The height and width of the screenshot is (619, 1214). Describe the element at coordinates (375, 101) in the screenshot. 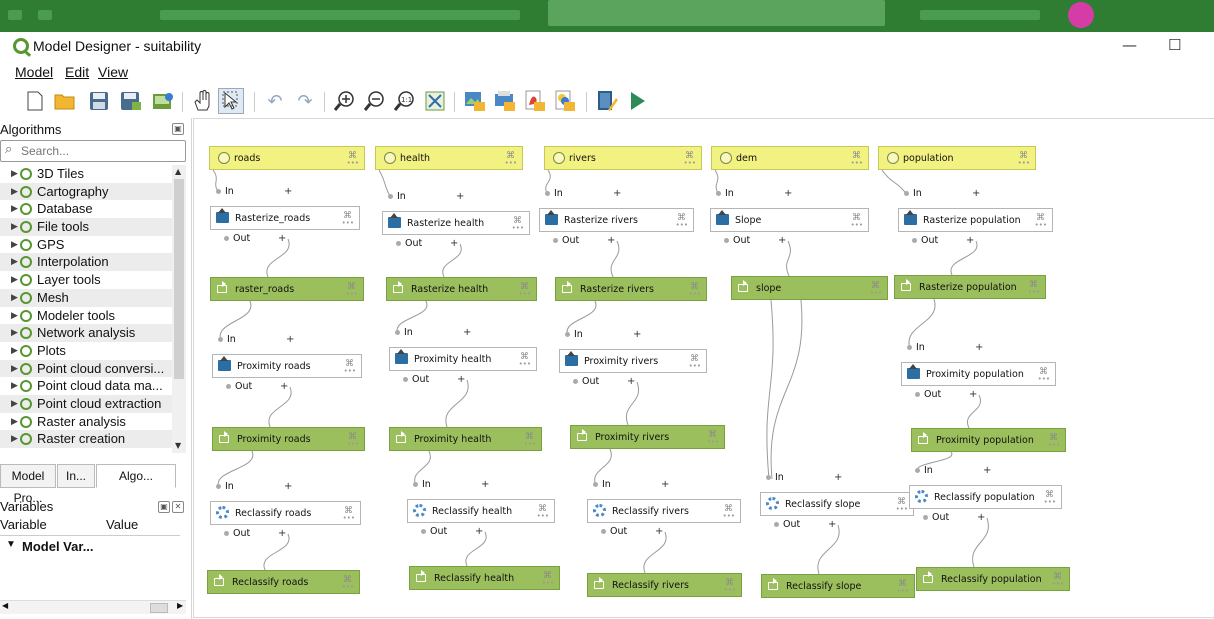

I see `zoom-out-icon` at that location.